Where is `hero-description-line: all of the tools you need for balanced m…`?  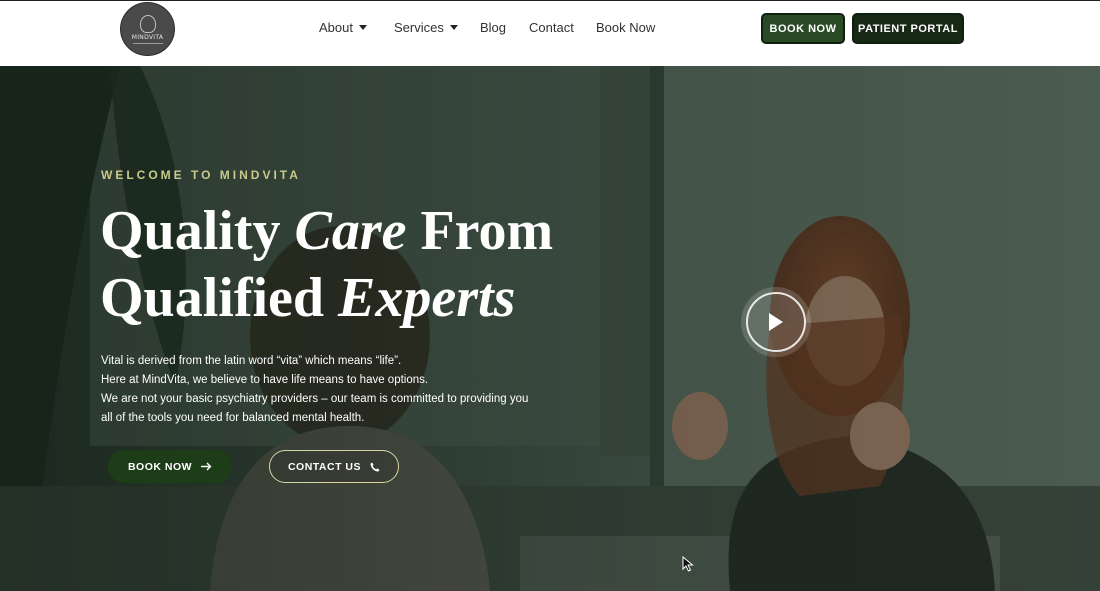 hero-description-line: all of the tools you need for balanced m… is located at coordinates (233, 418).